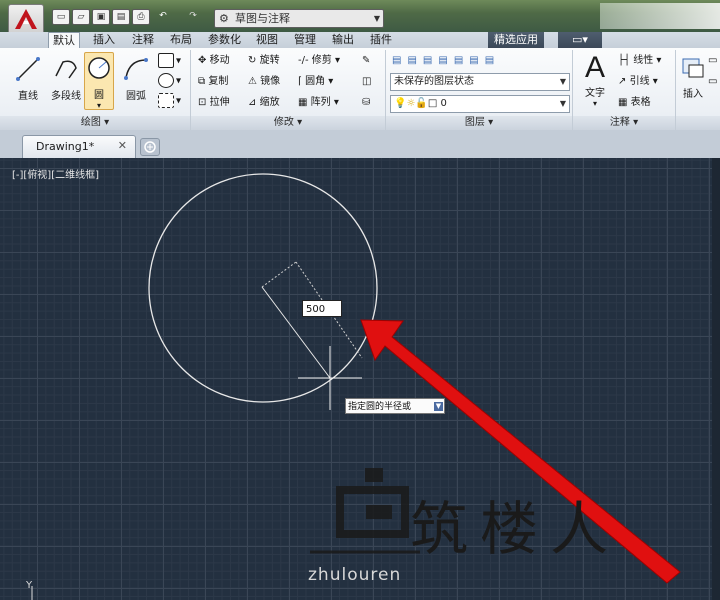  Describe the element at coordinates (322, 308) in the screenshot. I see `dynamic-input-radius-field: 500` at that location.